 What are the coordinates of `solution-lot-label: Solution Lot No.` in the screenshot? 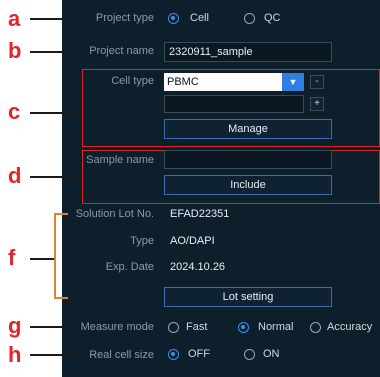 It's located at (114, 214).